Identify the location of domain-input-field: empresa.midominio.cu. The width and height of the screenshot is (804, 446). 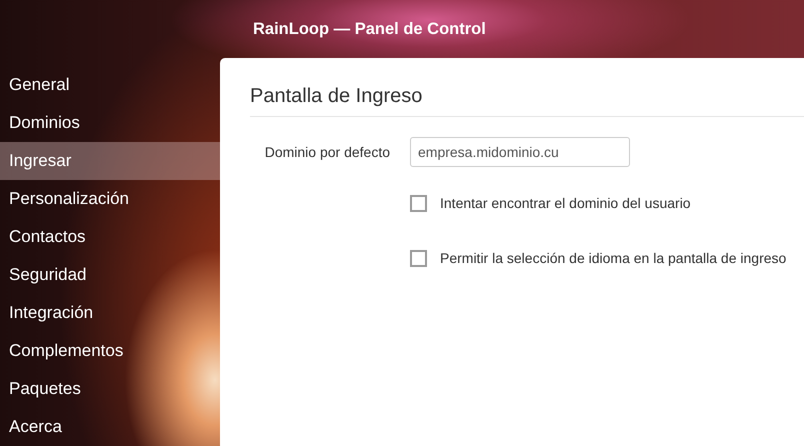
(520, 152).